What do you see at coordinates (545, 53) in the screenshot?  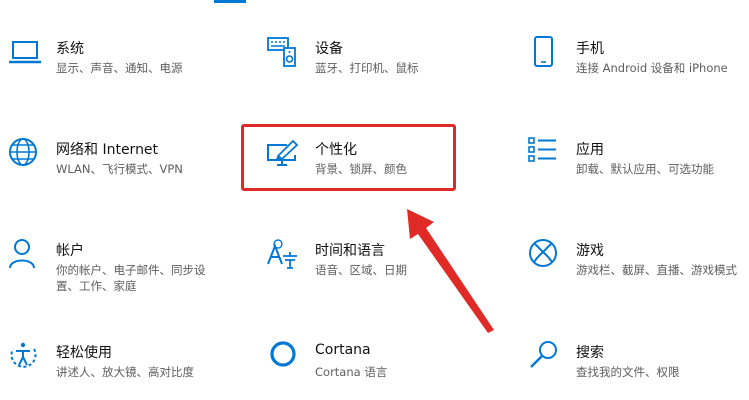 I see `phone-icon` at bounding box center [545, 53].